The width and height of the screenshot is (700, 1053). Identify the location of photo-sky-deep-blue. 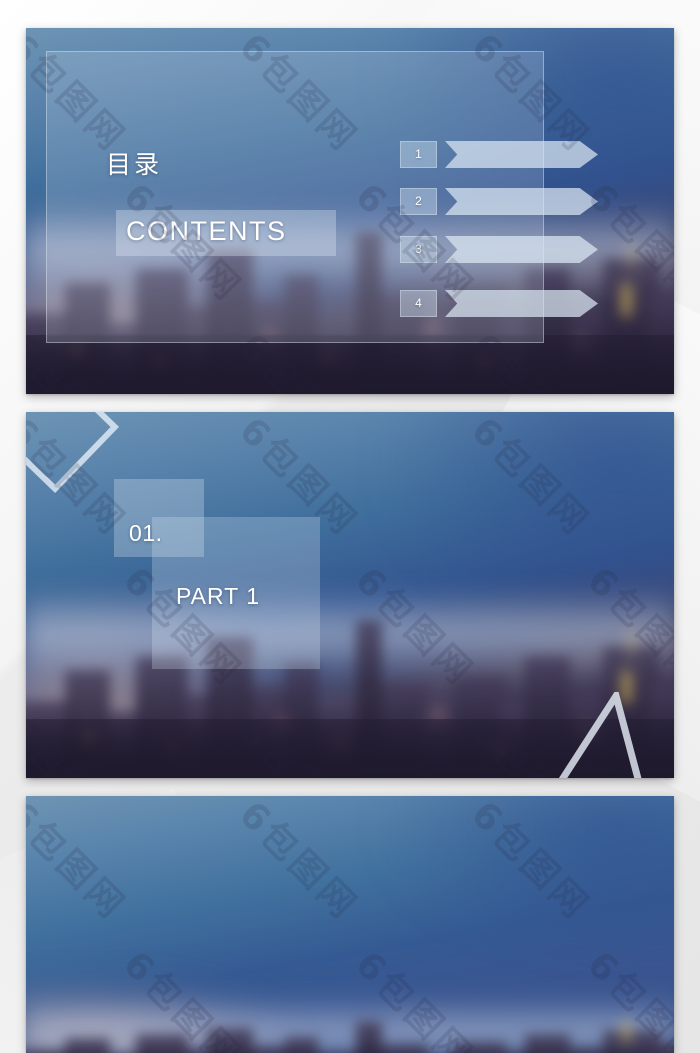
(524, 876).